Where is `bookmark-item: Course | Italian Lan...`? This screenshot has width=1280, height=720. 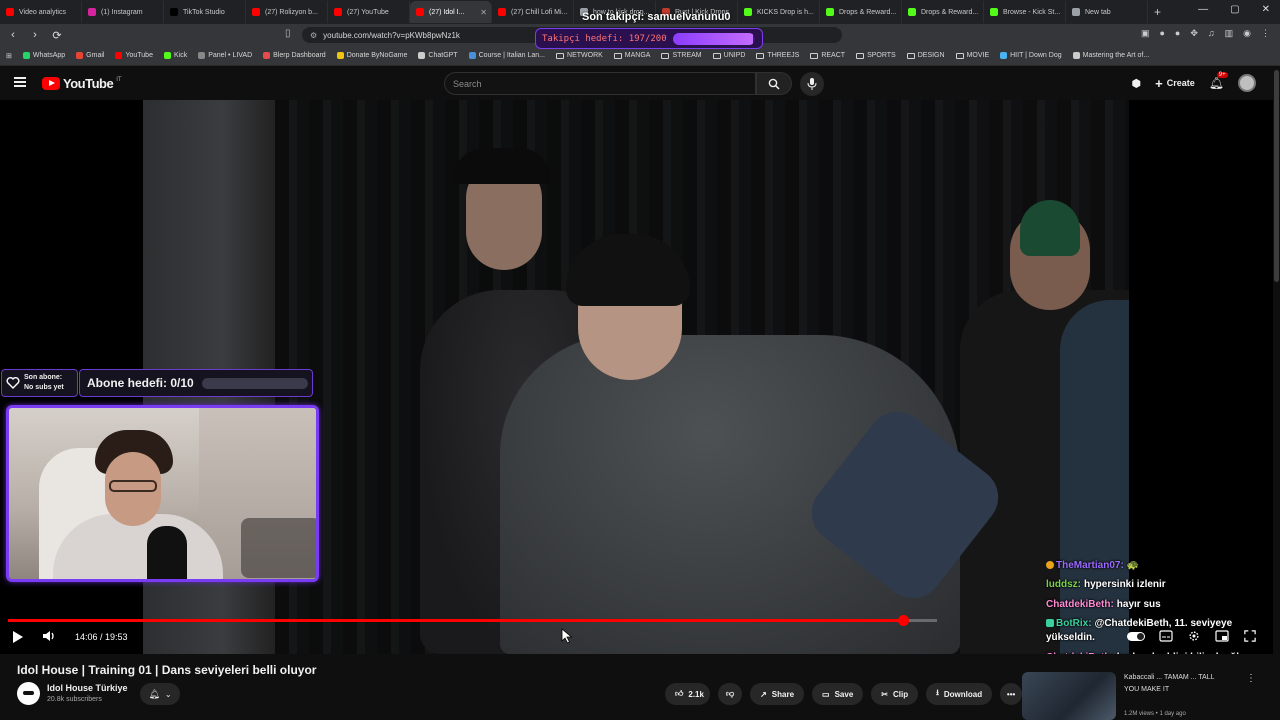
bookmark-item: Course | Italian Lan... is located at coordinates (506, 55).